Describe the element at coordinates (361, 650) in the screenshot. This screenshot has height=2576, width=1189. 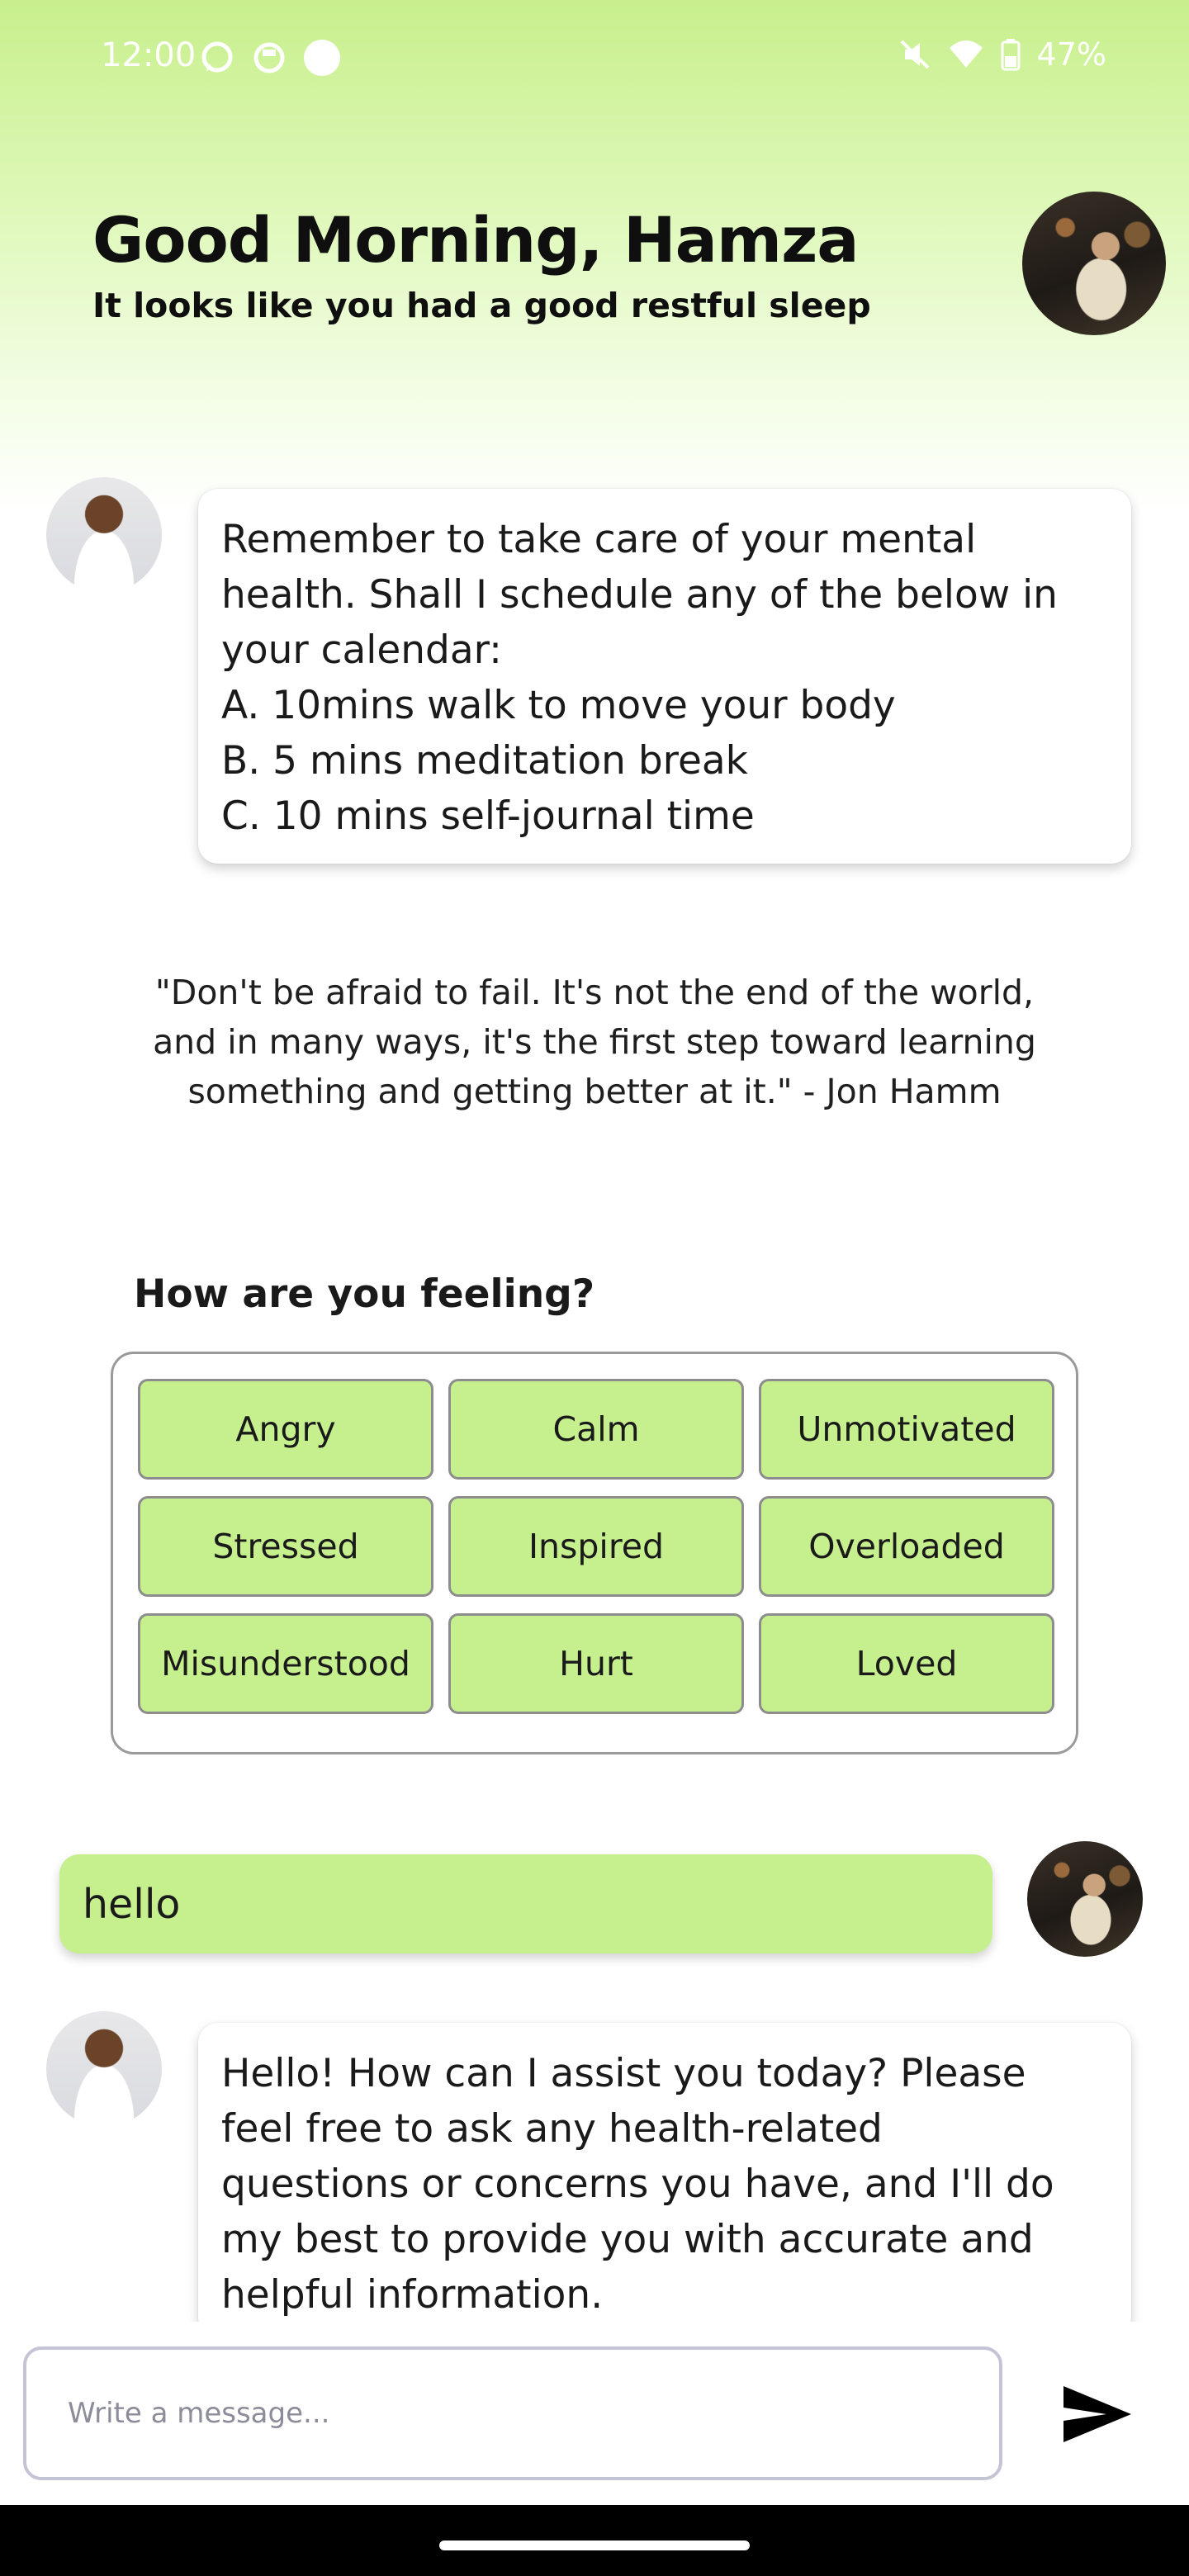
I see `message-line: your calendar:` at that location.